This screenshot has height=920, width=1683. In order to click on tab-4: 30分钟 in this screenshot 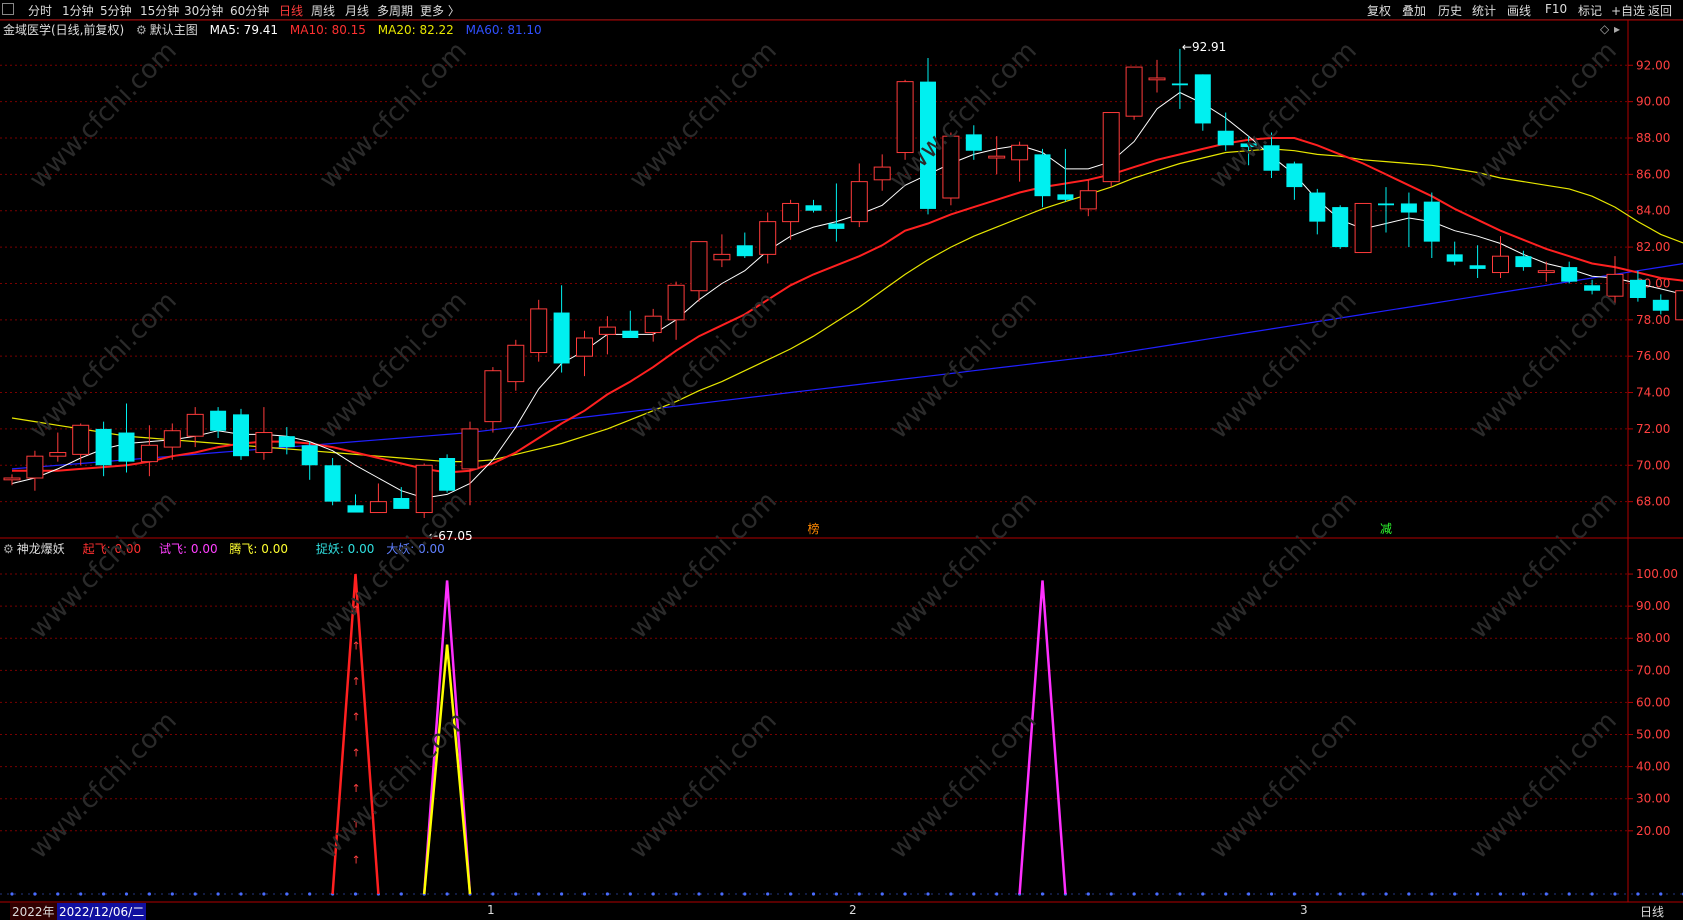, I will do `click(203, 10)`.